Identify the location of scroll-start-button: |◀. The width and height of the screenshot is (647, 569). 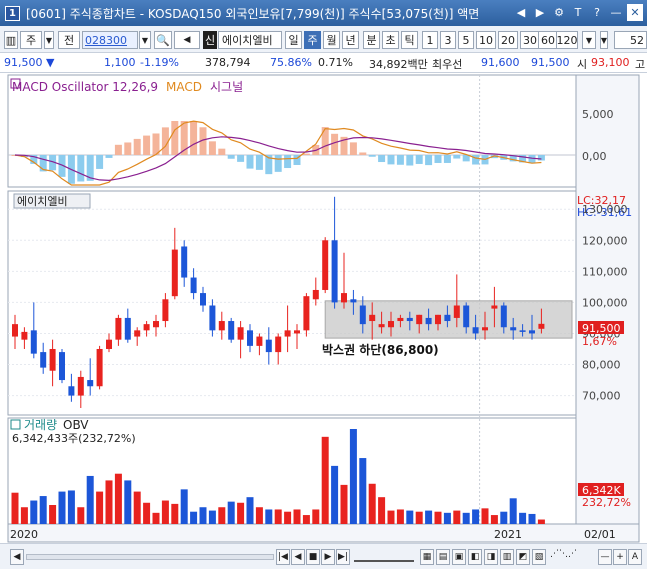
(283, 557).